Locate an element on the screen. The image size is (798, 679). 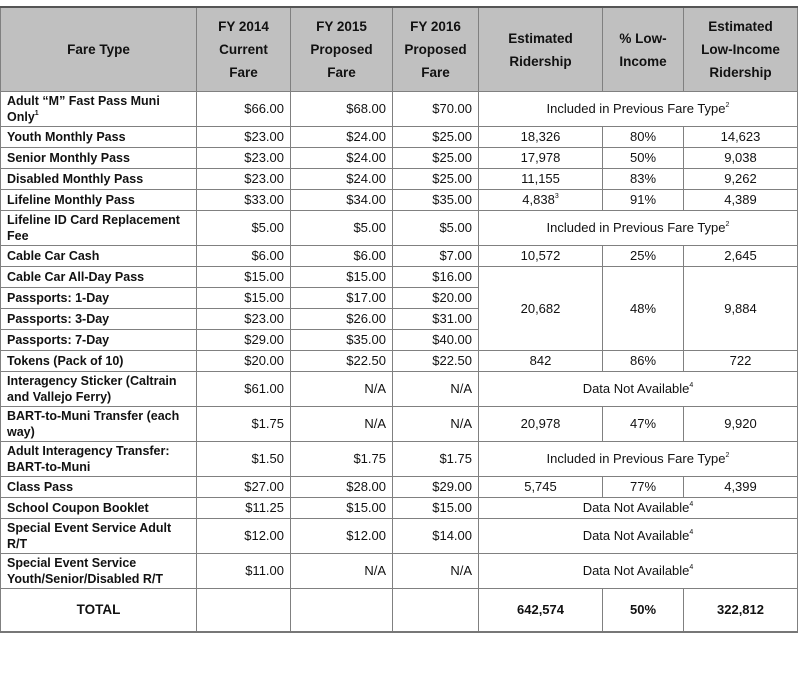
fare-type-cell: Youth Monthly Pass is located at coordinates (98, 137).